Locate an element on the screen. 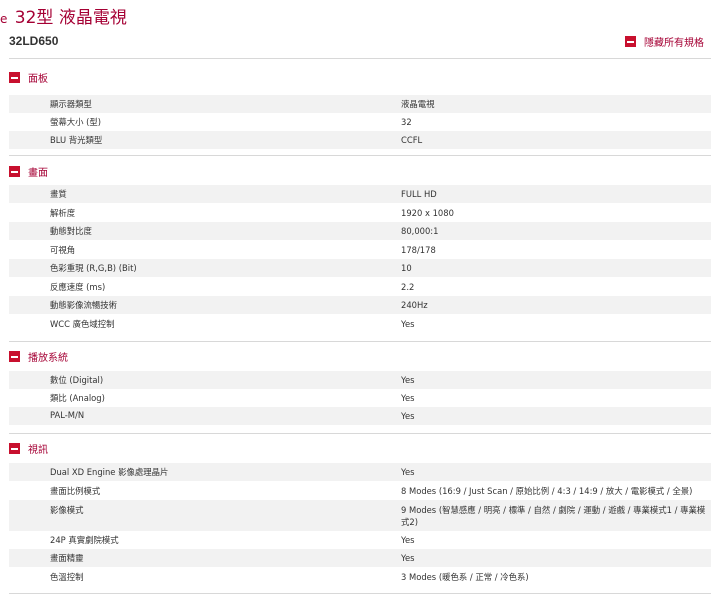  spec-row: 反應速度 (ms) 2.2 is located at coordinates (360, 287).